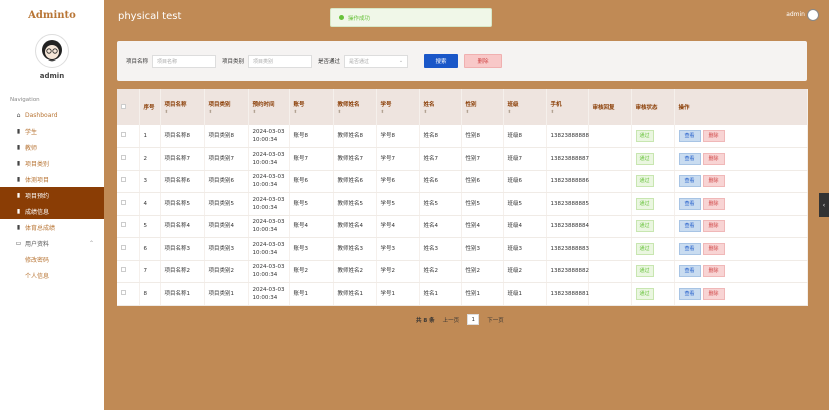 This screenshot has height=410, width=829. What do you see at coordinates (355, 107) in the screenshot?
I see `column-header: 教师姓名 ⬍` at bounding box center [355, 107].